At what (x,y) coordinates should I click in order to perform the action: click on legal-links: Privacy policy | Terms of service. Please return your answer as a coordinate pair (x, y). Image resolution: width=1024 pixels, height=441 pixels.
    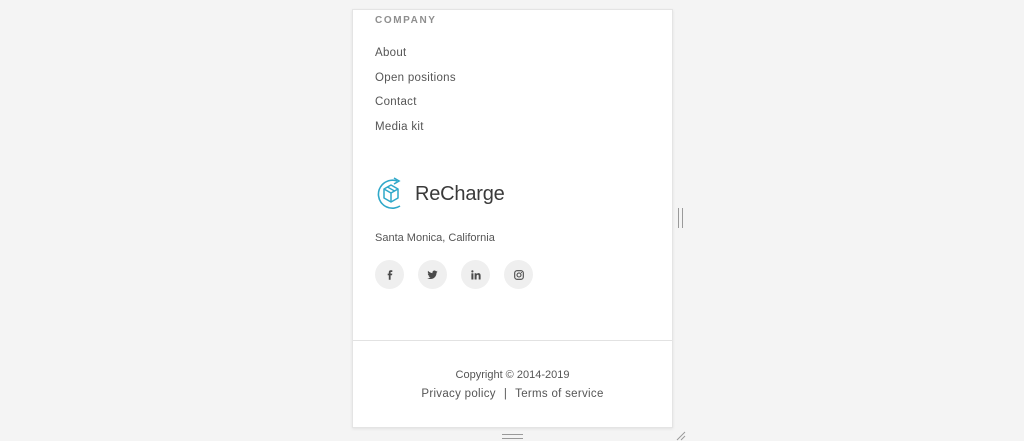
    Looking at the image, I should click on (512, 394).